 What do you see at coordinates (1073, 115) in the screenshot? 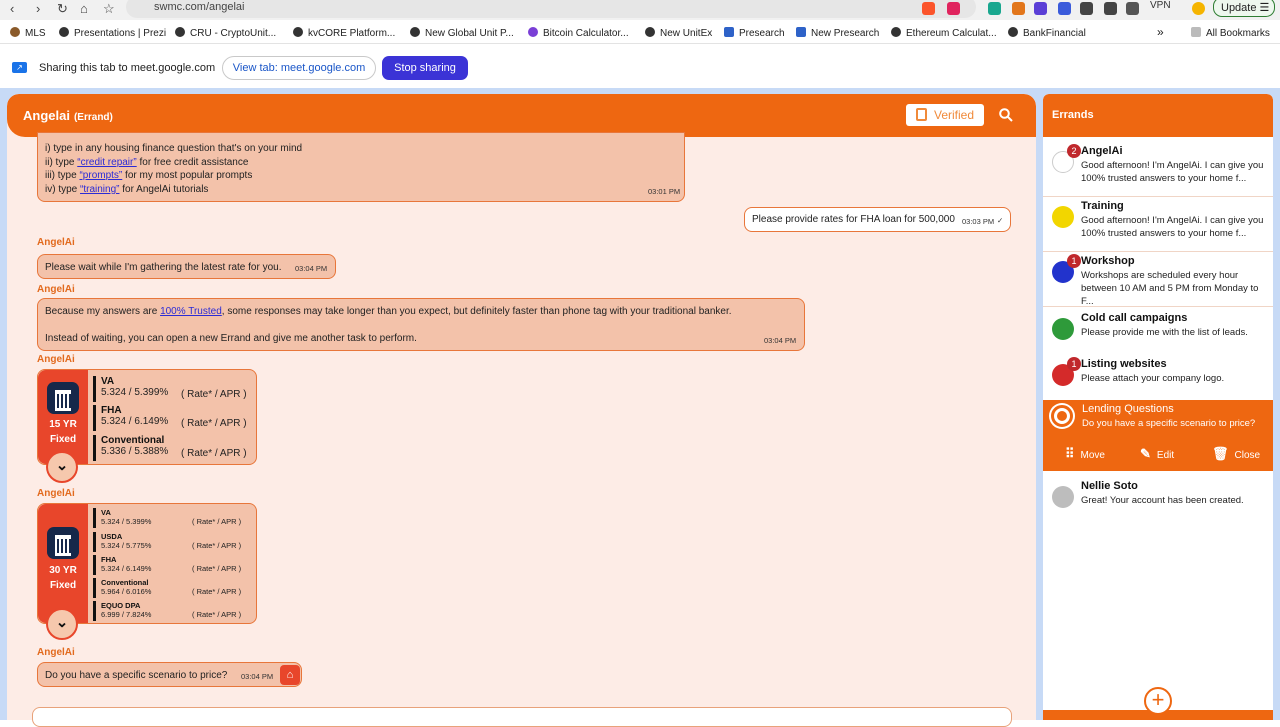
I see `errands-title: Errands` at bounding box center [1073, 115].